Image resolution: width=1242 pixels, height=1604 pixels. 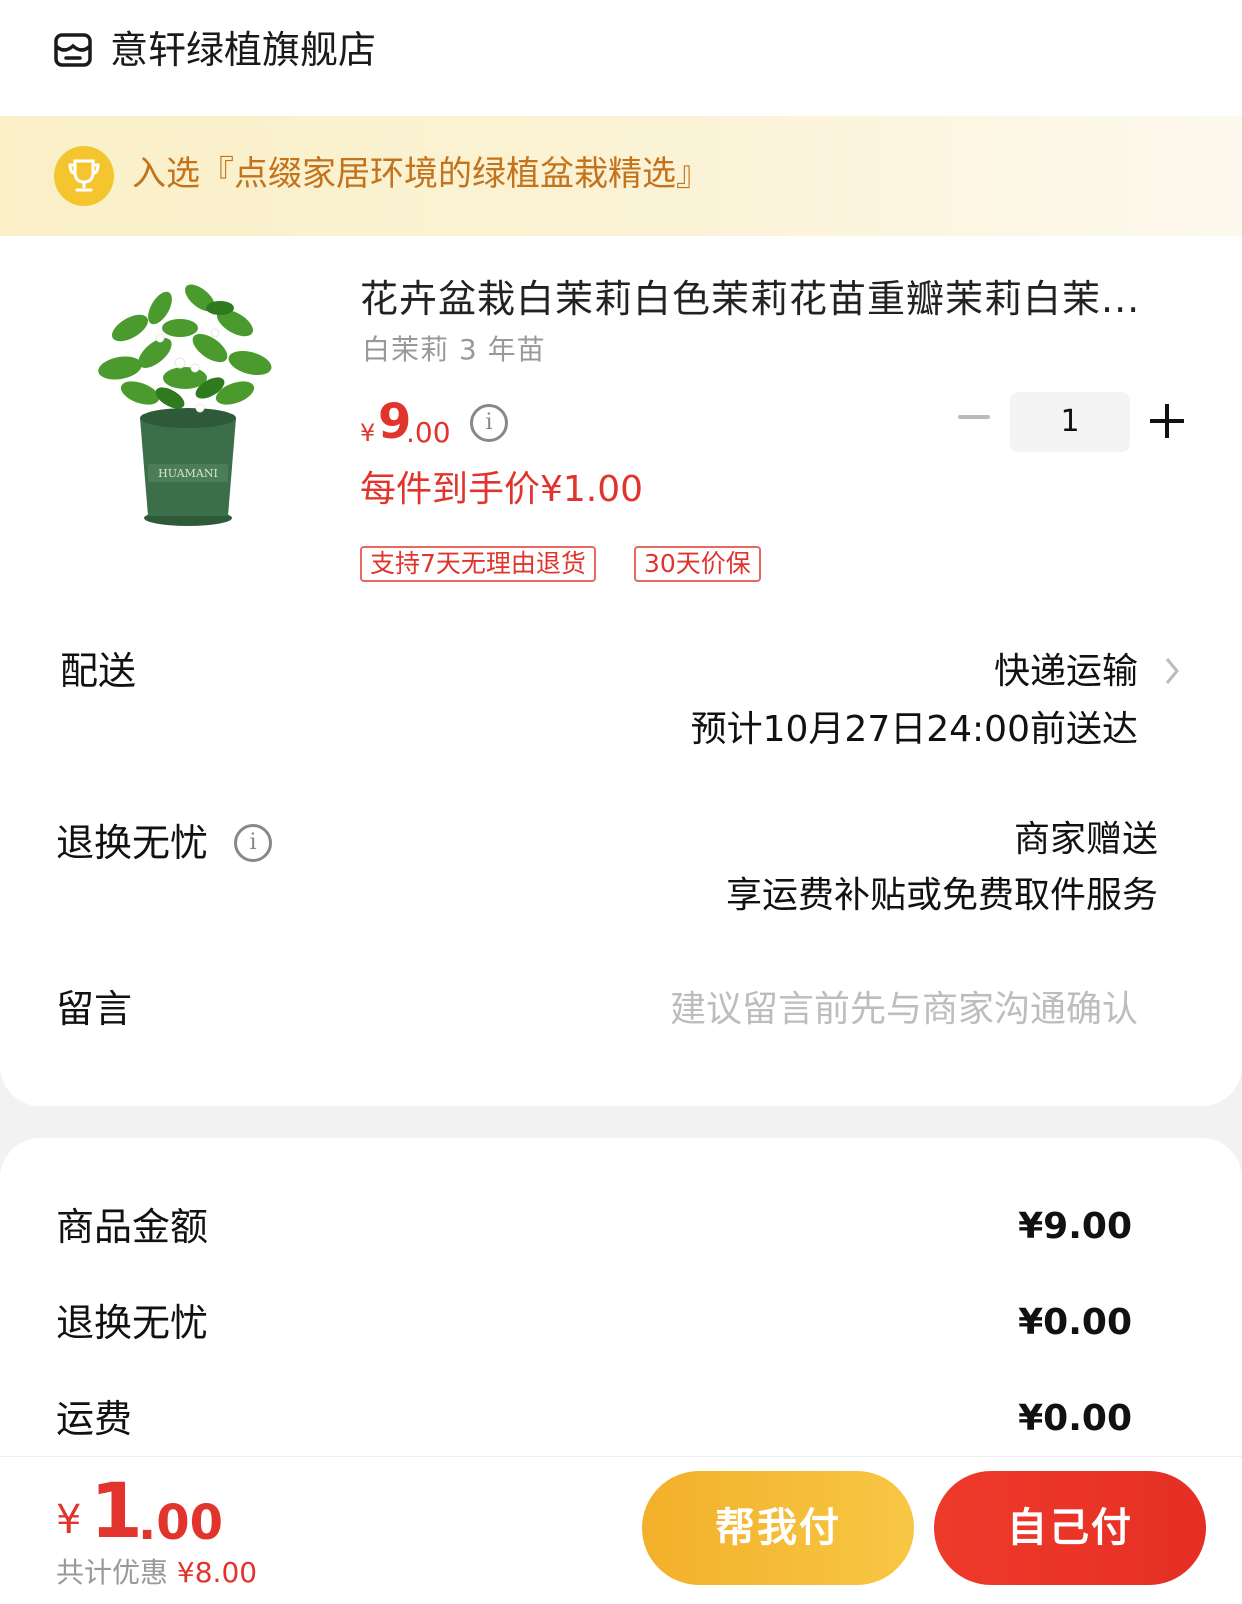 What do you see at coordinates (181, 1523) in the screenshot?
I see `total-decimal: .00` at bounding box center [181, 1523].